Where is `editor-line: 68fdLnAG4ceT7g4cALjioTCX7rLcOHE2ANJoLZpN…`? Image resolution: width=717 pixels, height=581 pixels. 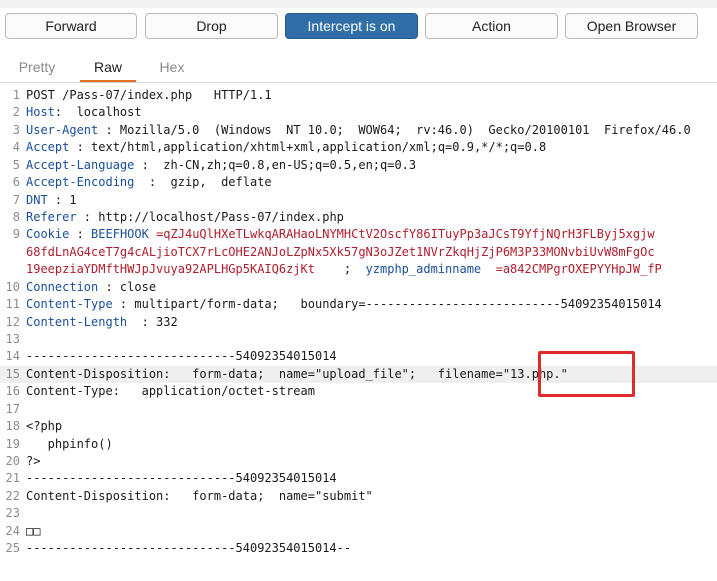 editor-line: 68fdLnAG4ceT7g4cALjioTCX7rLcOHE2ANJoLZpN… is located at coordinates (358, 252).